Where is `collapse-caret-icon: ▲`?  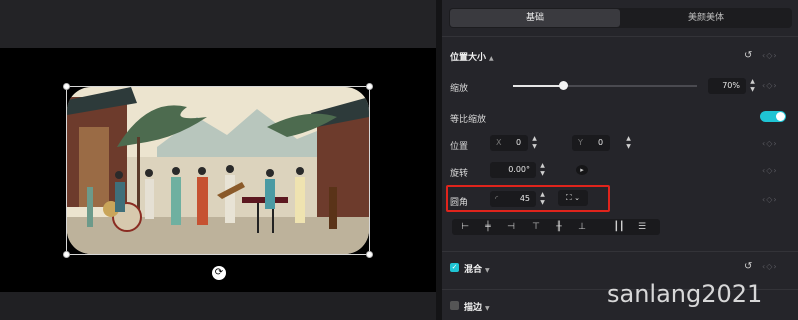
collapse-caret-icon: ▲ is located at coordinates (491, 58).